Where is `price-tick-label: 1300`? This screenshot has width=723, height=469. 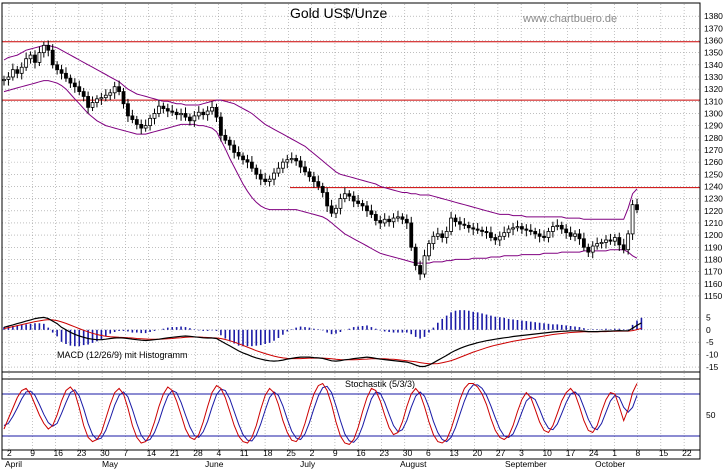
price-tick-label: 1300 is located at coordinates (713, 113).